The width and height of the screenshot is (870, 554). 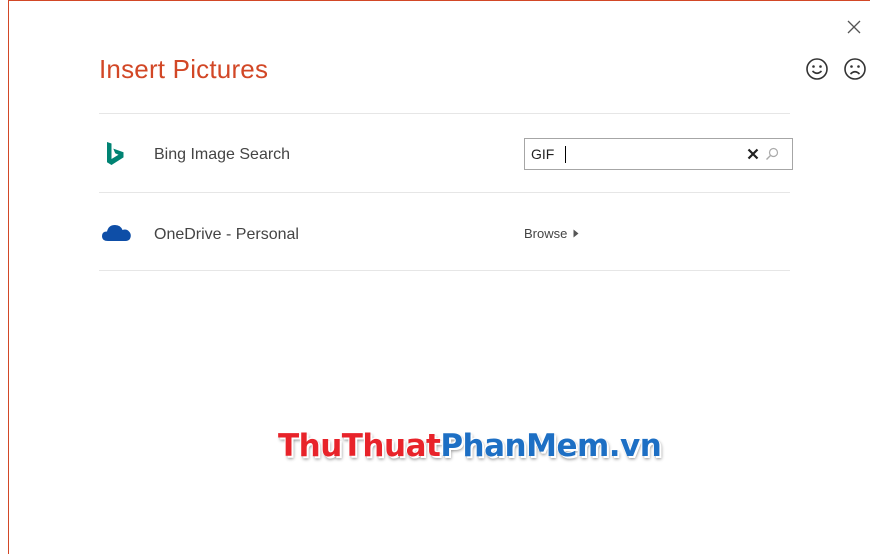 I want to click on clear-x-icon, so click(x=753, y=154).